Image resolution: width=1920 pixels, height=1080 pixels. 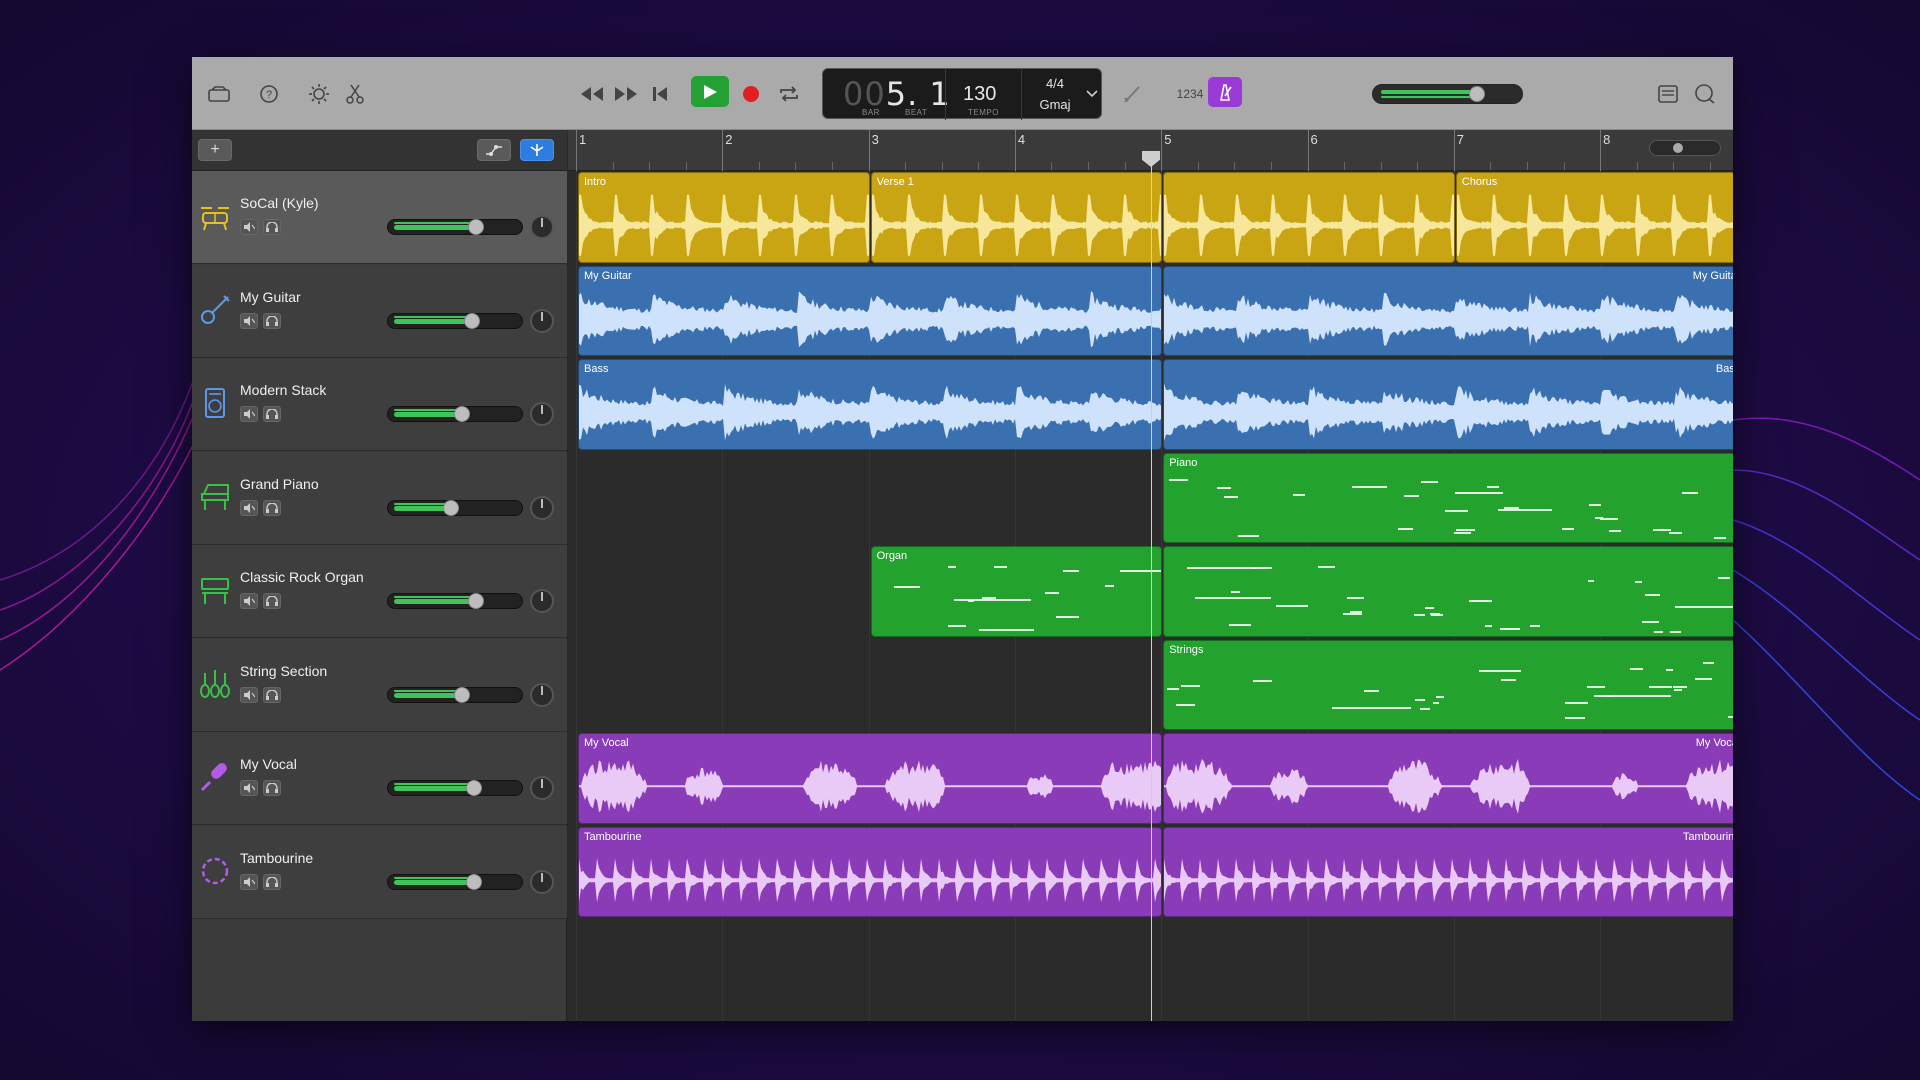 What do you see at coordinates (592, 94) in the screenshot?
I see `rewind-icon` at bounding box center [592, 94].